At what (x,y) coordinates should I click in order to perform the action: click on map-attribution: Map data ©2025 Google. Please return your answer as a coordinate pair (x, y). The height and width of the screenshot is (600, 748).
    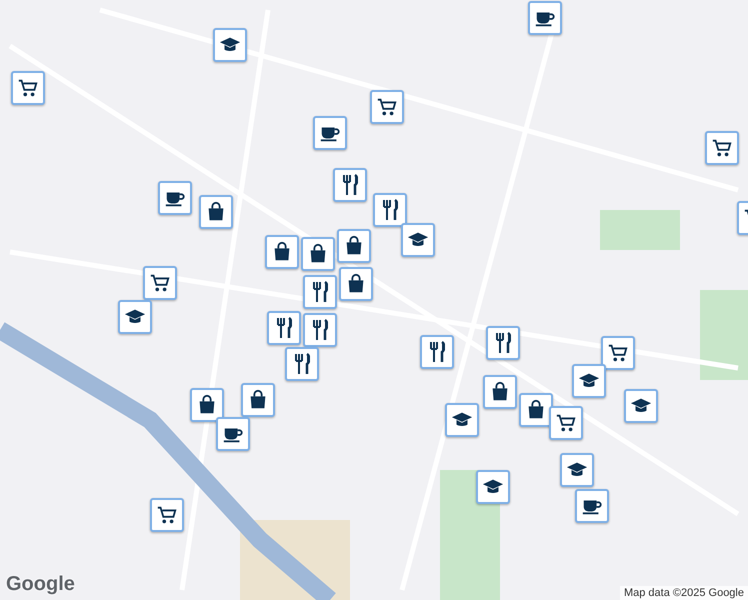
    Looking at the image, I should click on (684, 593).